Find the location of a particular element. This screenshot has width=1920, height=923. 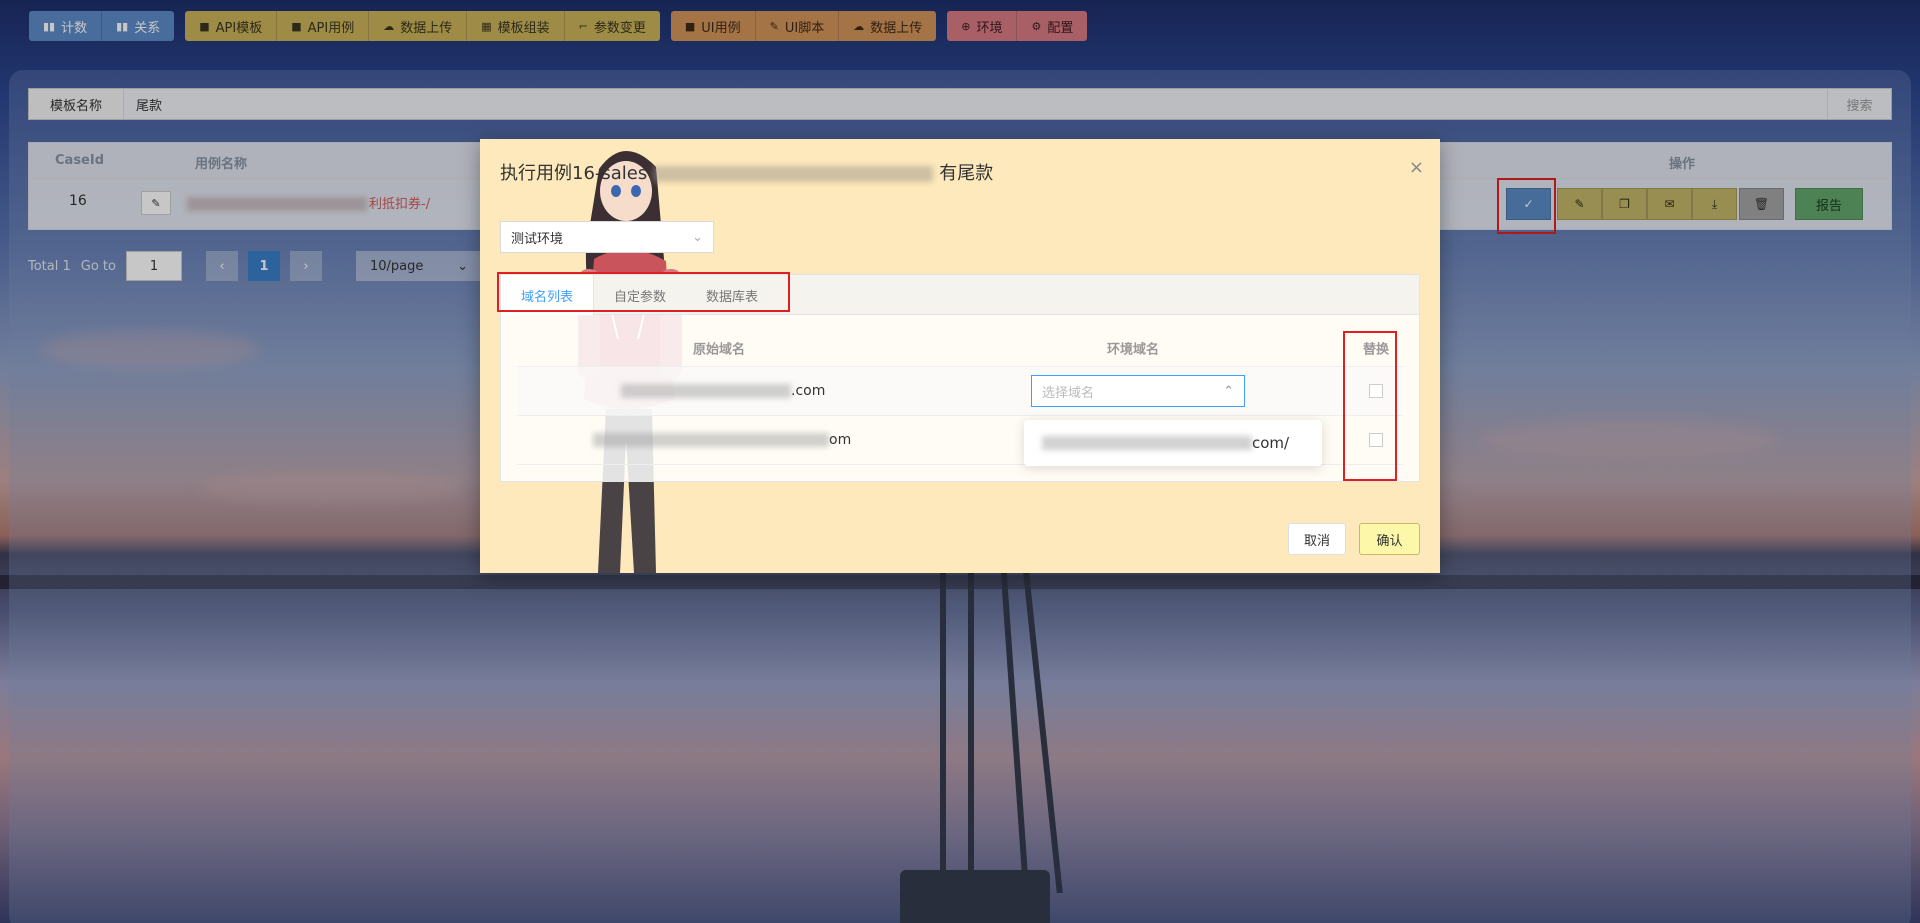

header-original-domain: 原始域名 is located at coordinates (719, 349).